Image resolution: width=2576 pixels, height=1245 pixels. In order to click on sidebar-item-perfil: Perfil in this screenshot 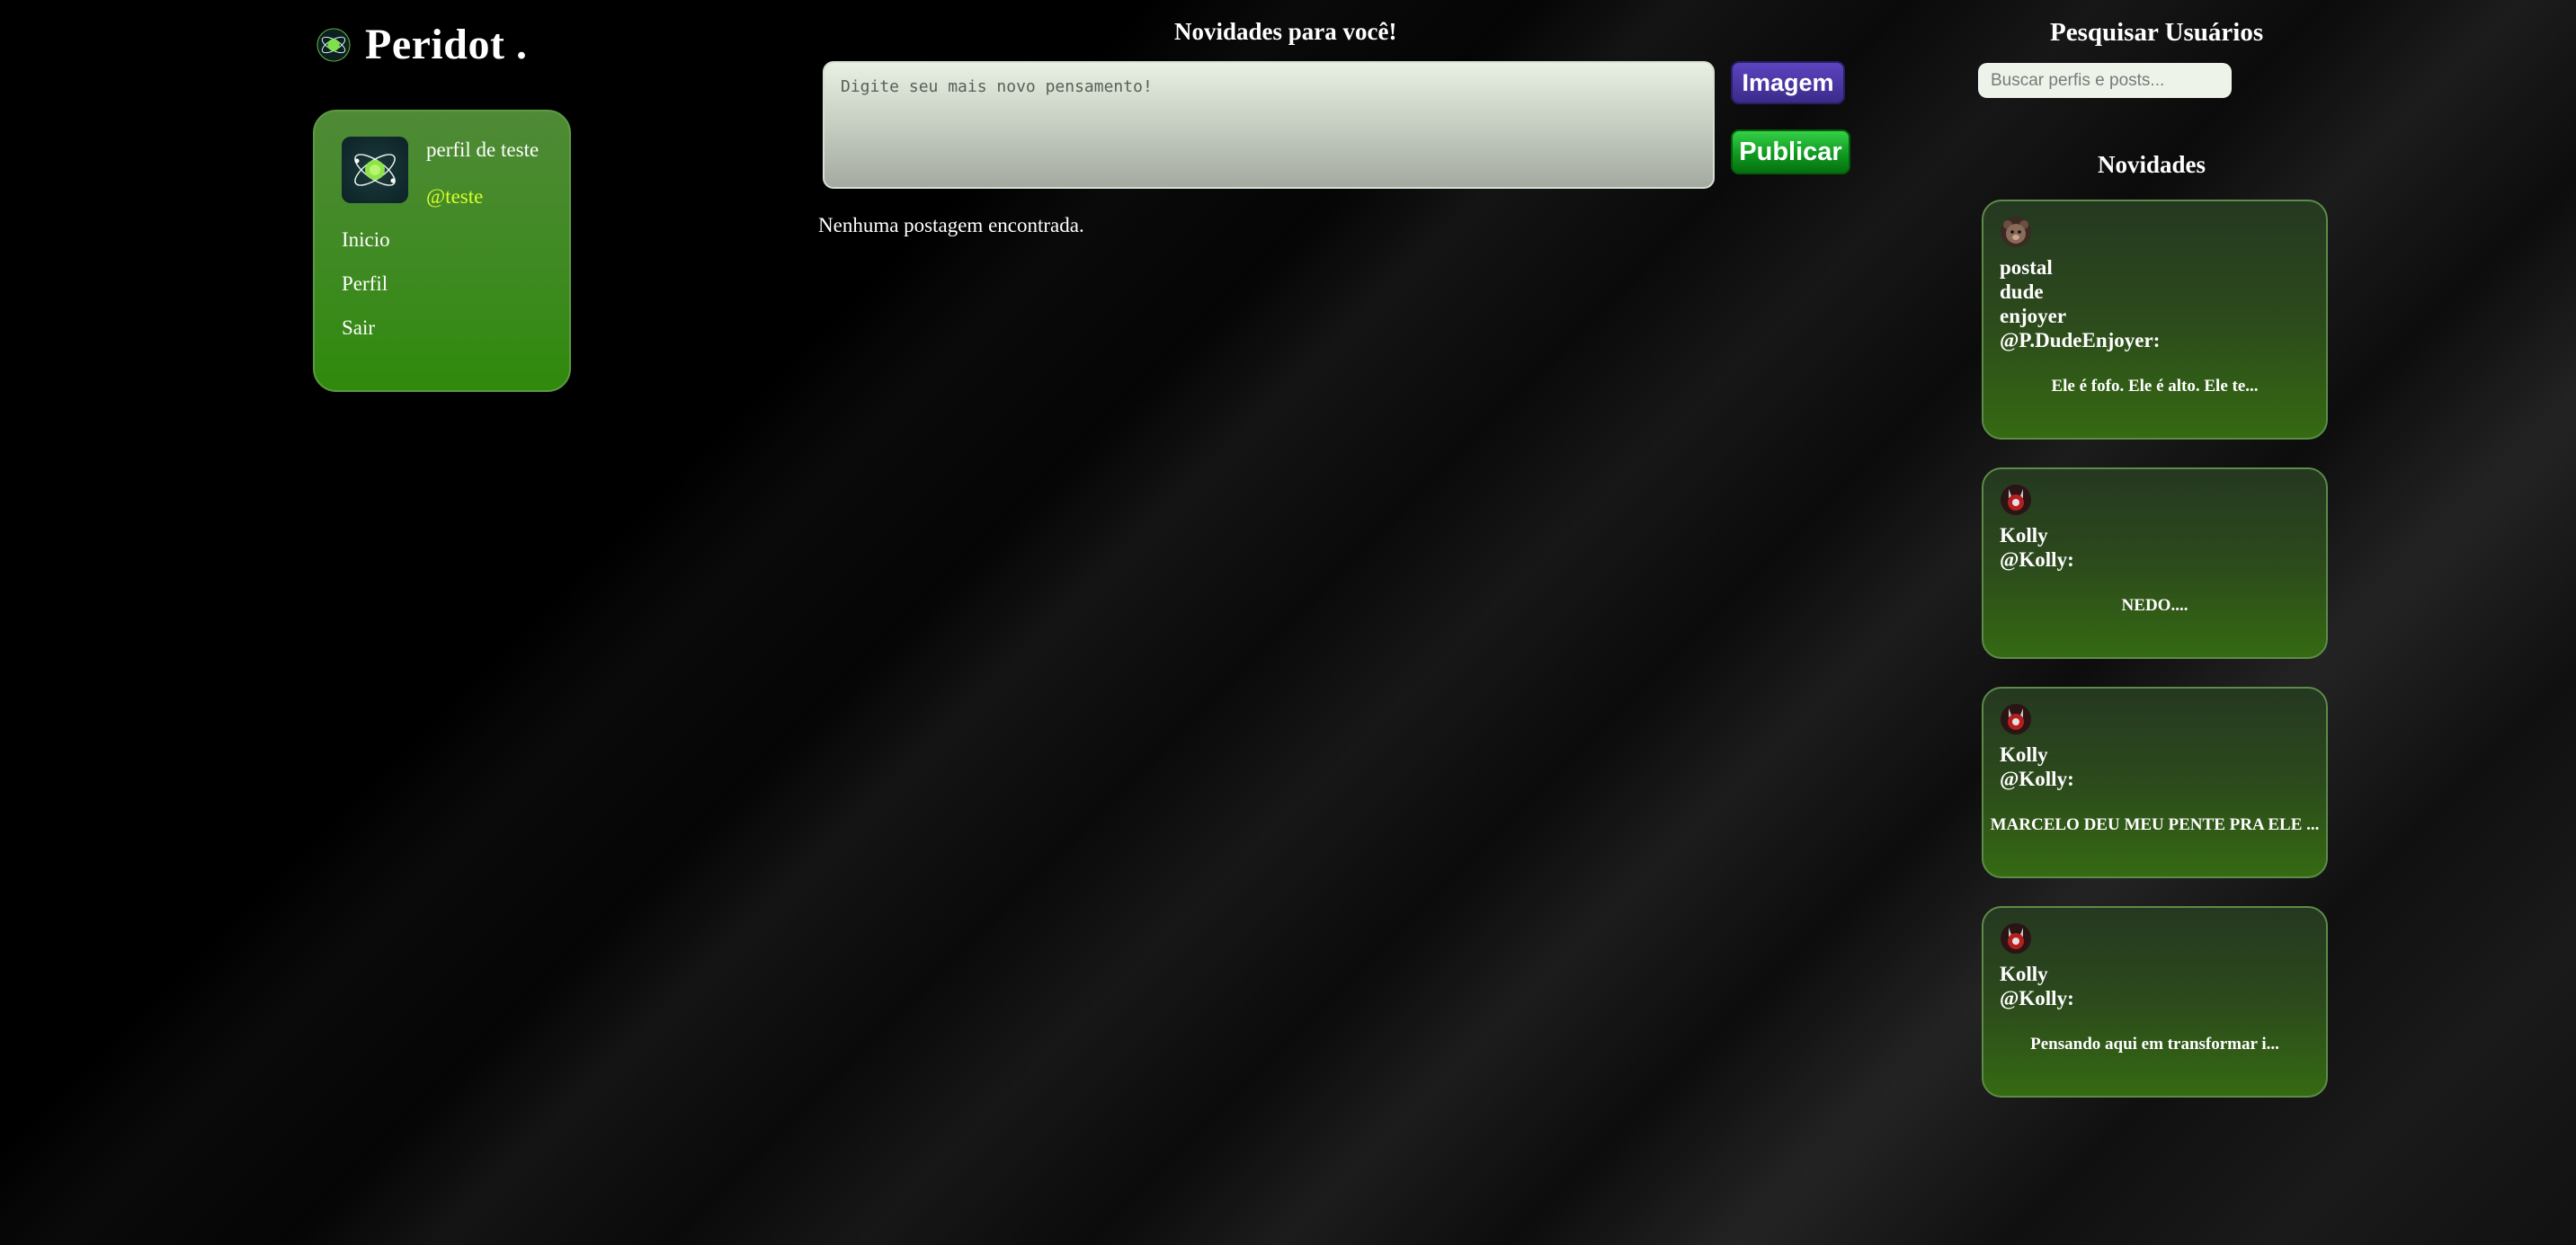, I will do `click(456, 294)`.